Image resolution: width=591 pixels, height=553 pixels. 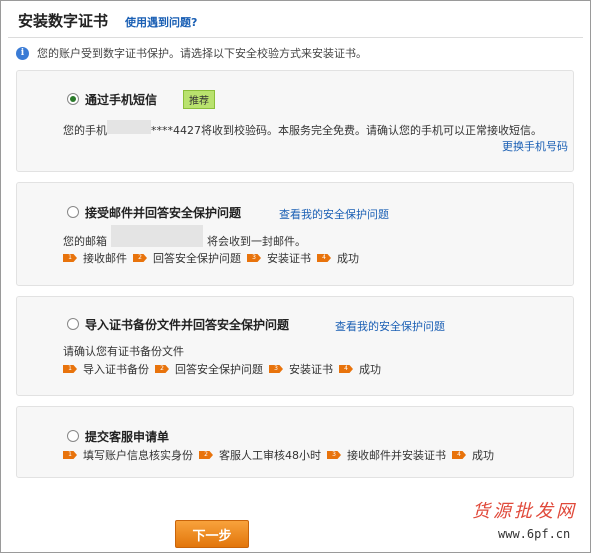 I want to click on radio-customer-service, so click(x=73, y=436).